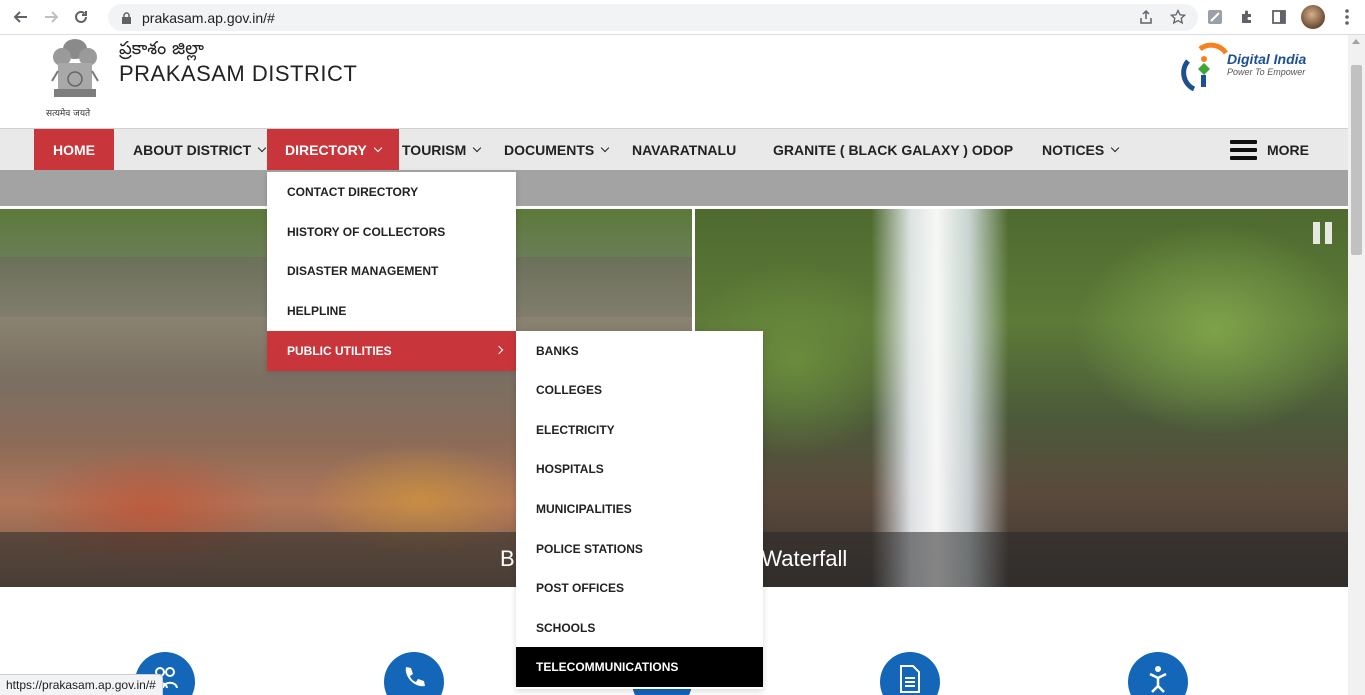  What do you see at coordinates (1178, 19) in the screenshot?
I see `bookmark-star-icon` at bounding box center [1178, 19].